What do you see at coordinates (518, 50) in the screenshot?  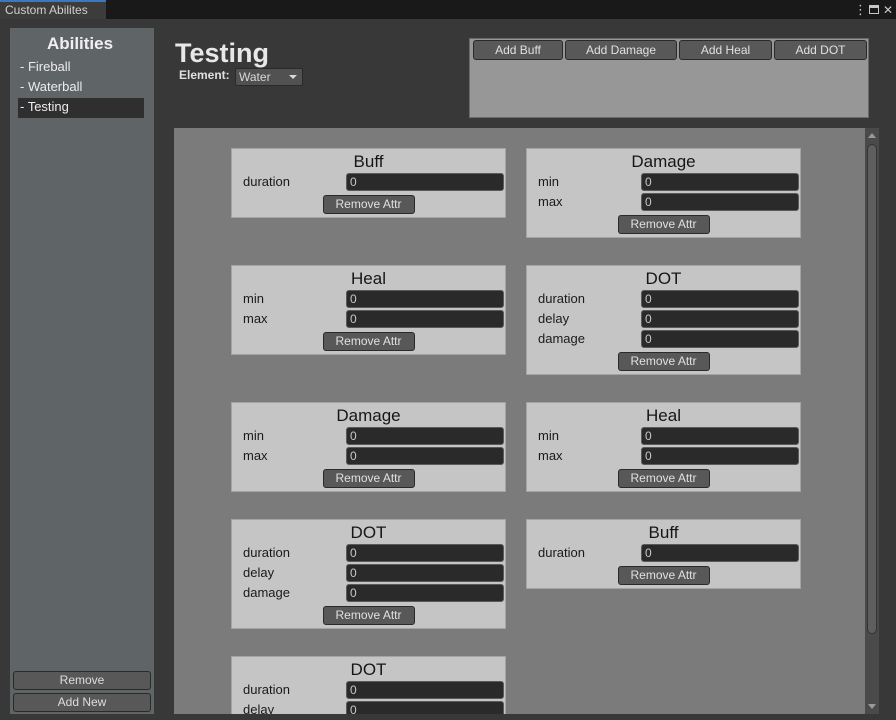 I see `add-buff-button: Add Buff` at bounding box center [518, 50].